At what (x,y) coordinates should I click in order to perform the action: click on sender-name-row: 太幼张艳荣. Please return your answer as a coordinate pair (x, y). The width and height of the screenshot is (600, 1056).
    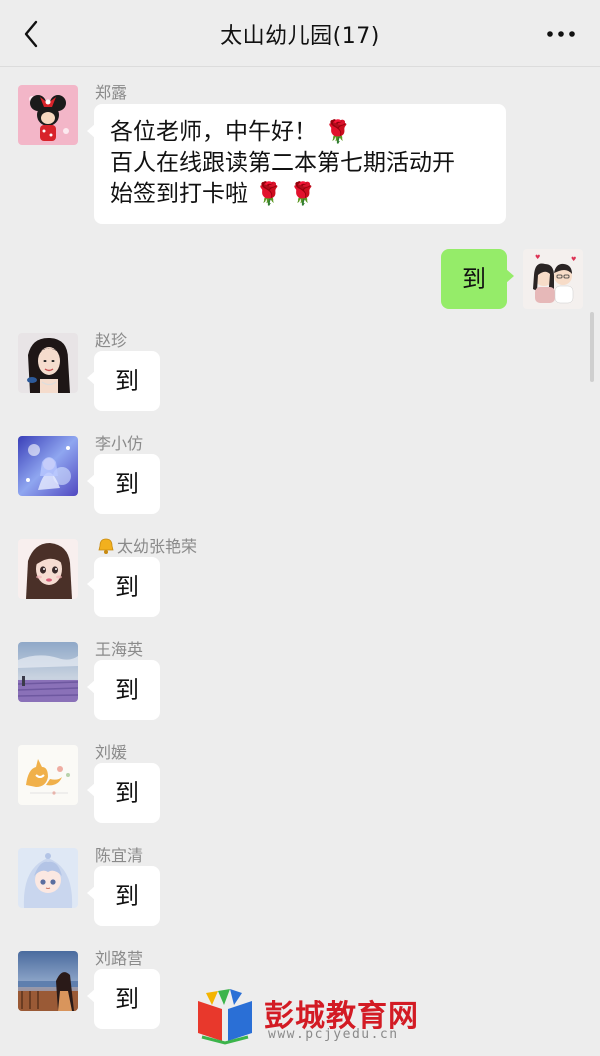
    Looking at the image, I should click on (146, 545).